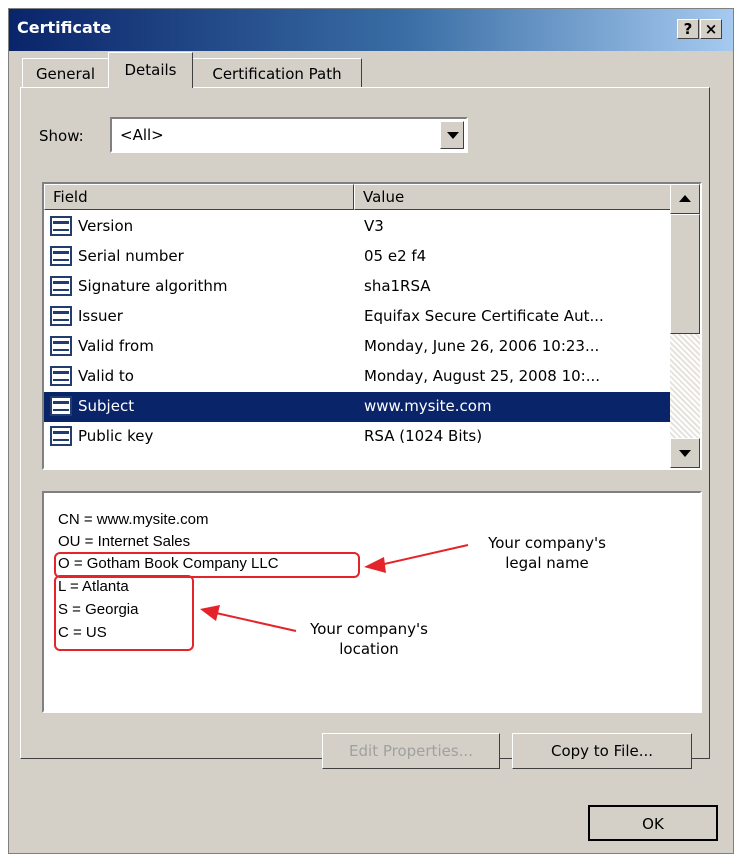  What do you see at coordinates (374, 226) in the screenshot?
I see `row-value: V3` at bounding box center [374, 226].